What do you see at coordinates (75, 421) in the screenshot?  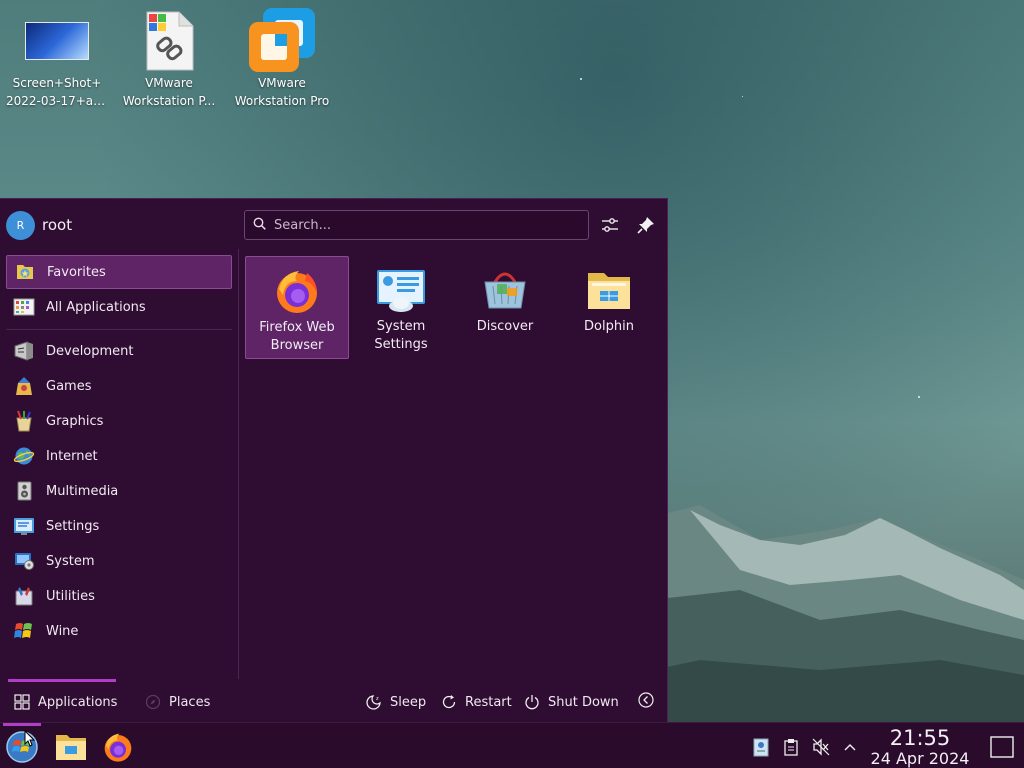 I see `category-label: Graphics` at bounding box center [75, 421].